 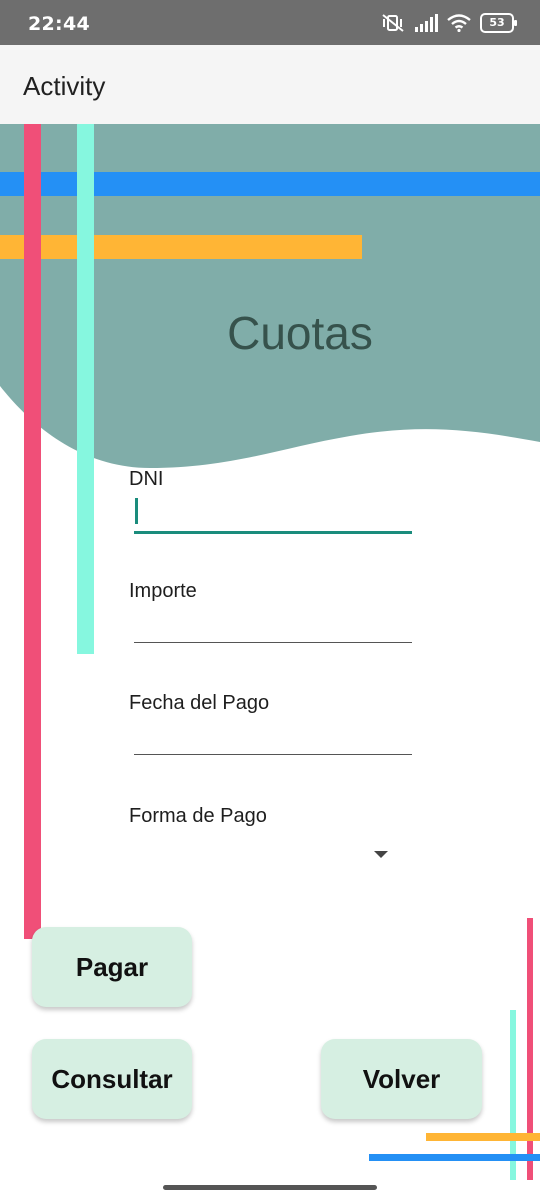 What do you see at coordinates (136, 511) in the screenshot?
I see `text-cursor` at bounding box center [136, 511].